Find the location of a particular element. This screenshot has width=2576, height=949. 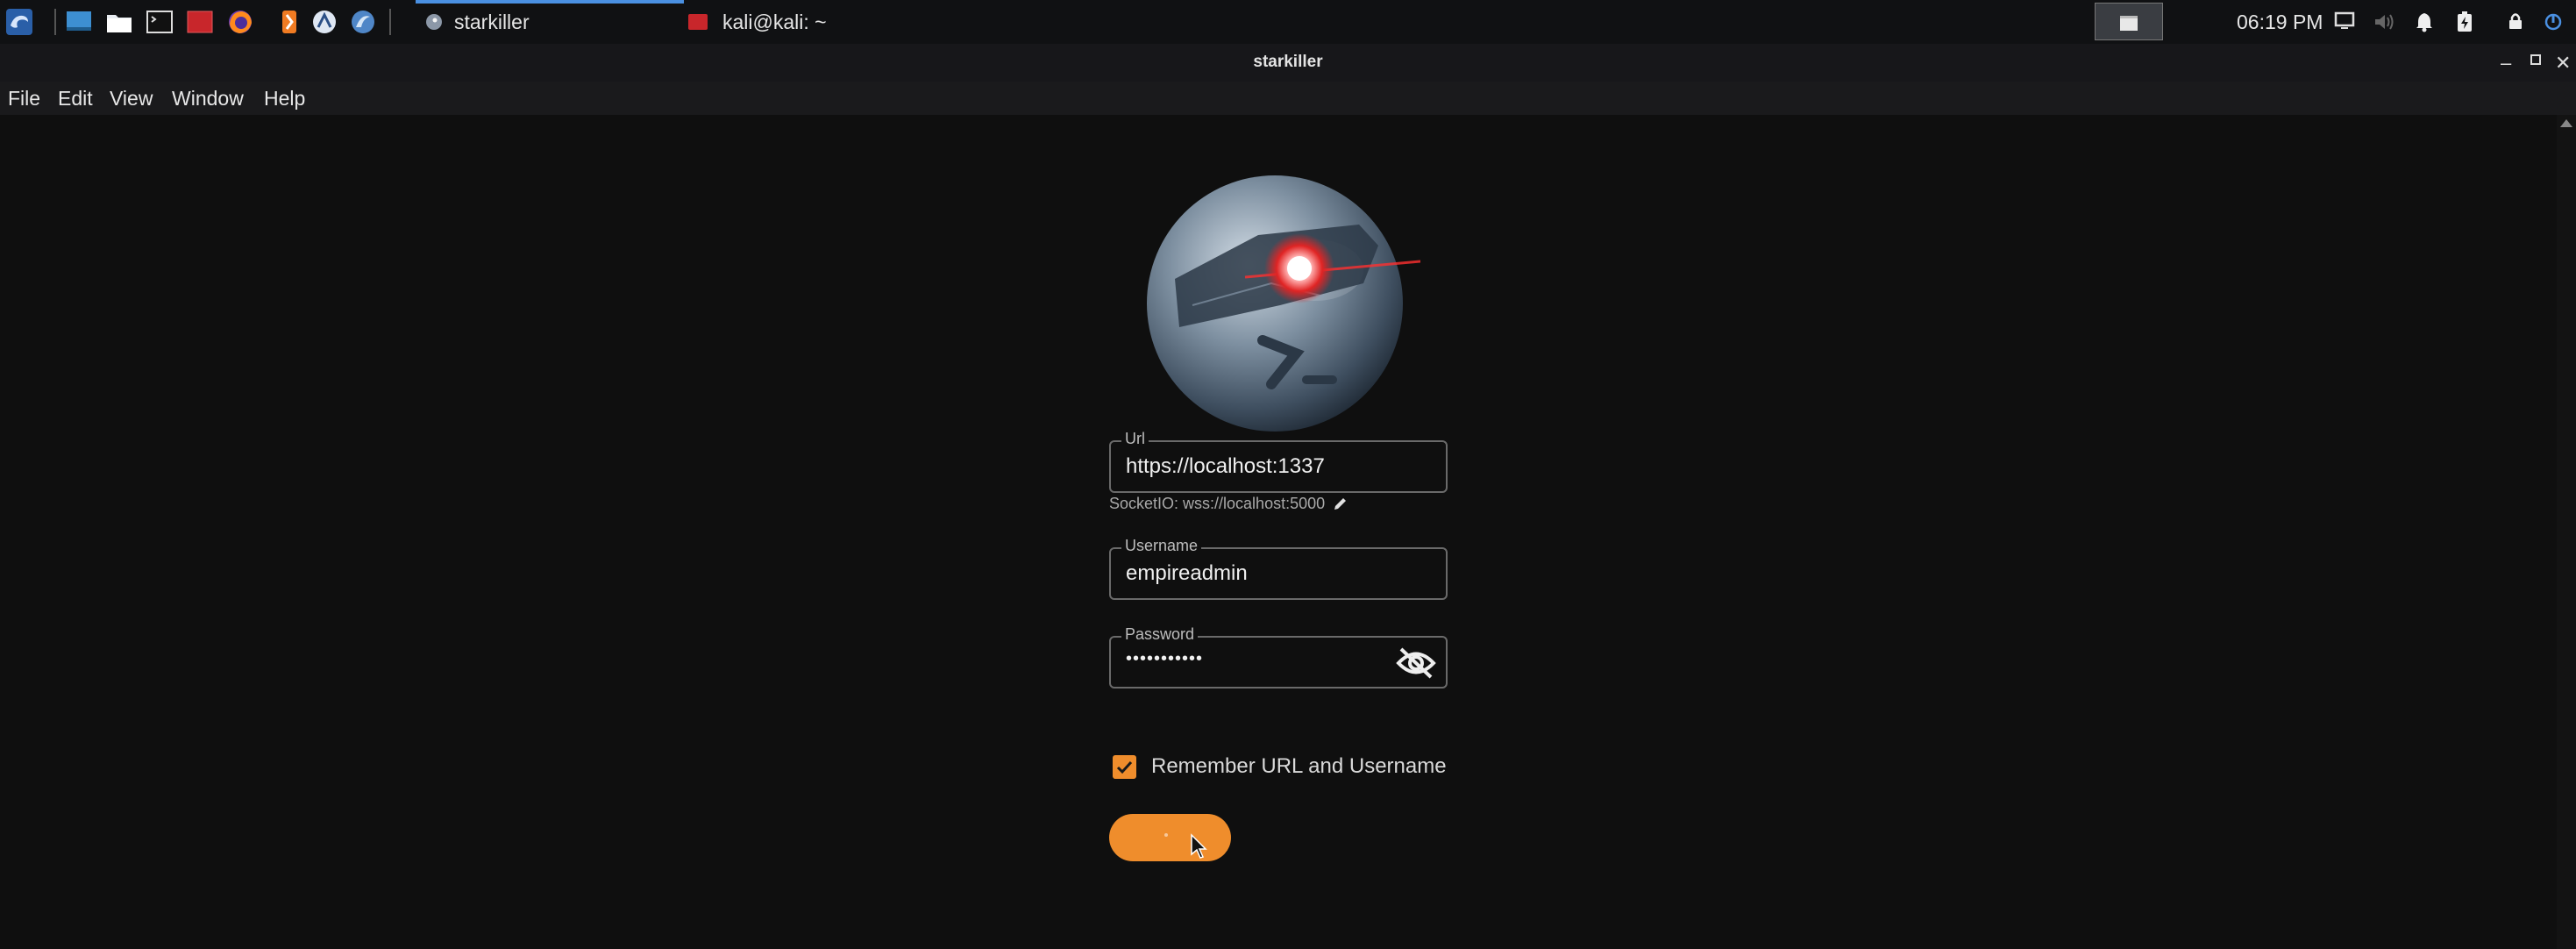

password-field: Password ••••••••••• is located at coordinates (1278, 657).